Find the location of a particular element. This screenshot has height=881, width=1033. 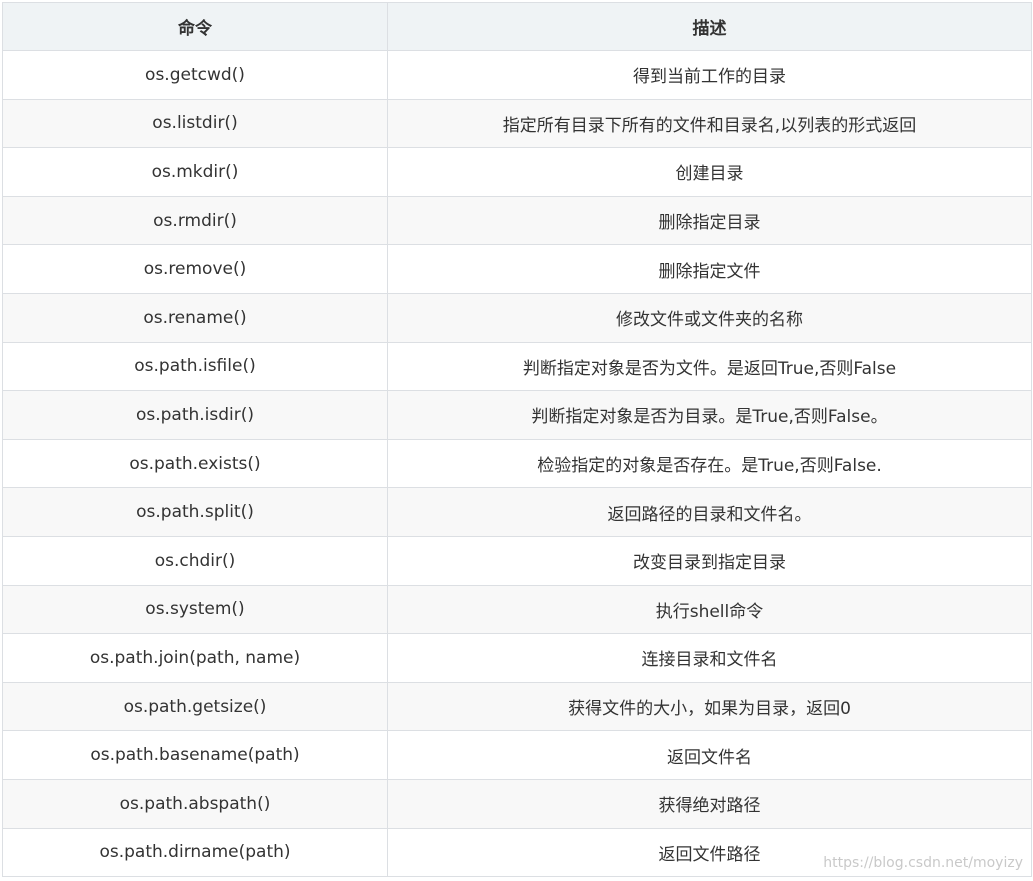

description-cell: 返回路径的目录和文件名。 is located at coordinates (709, 512).